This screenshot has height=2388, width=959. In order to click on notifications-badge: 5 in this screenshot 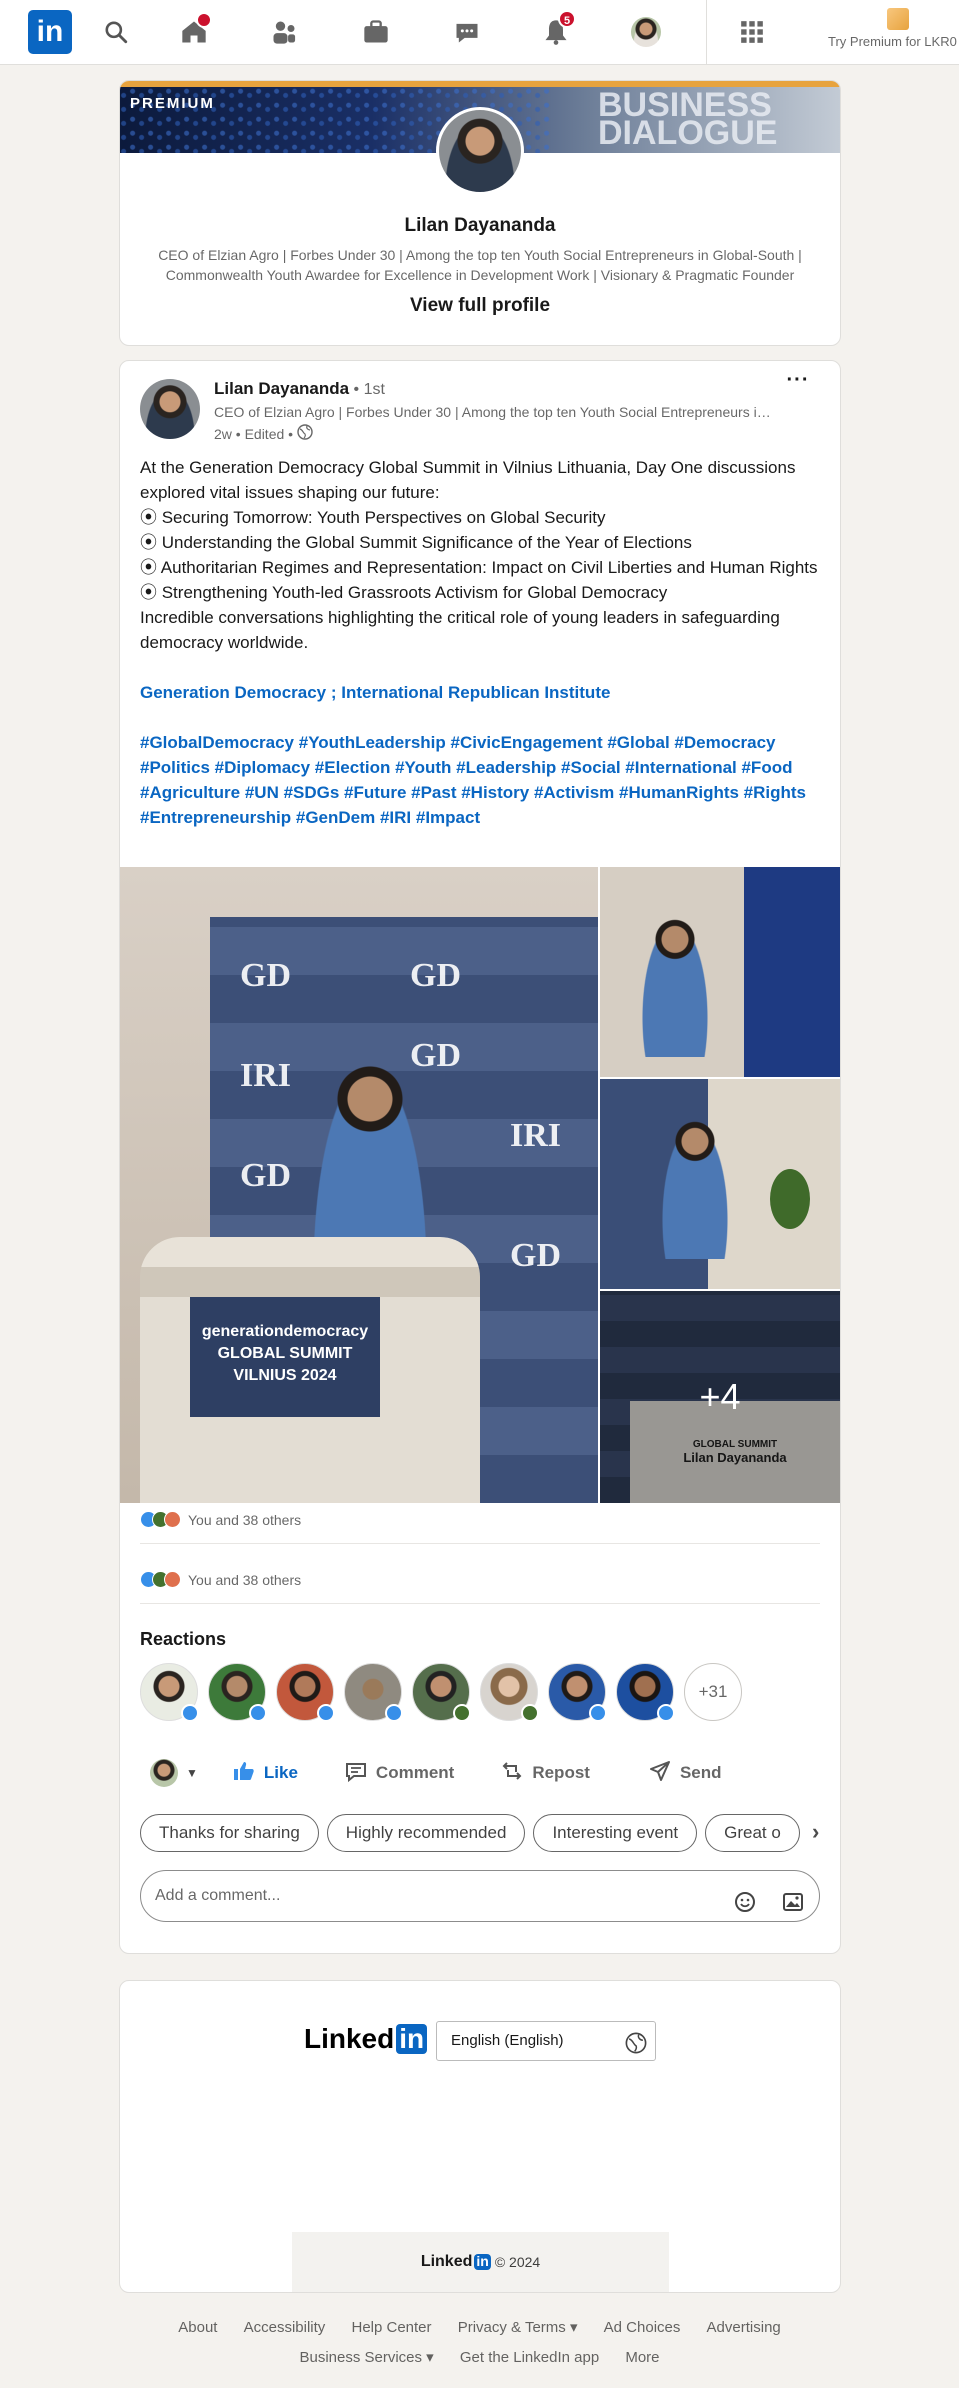, I will do `click(567, 19)`.